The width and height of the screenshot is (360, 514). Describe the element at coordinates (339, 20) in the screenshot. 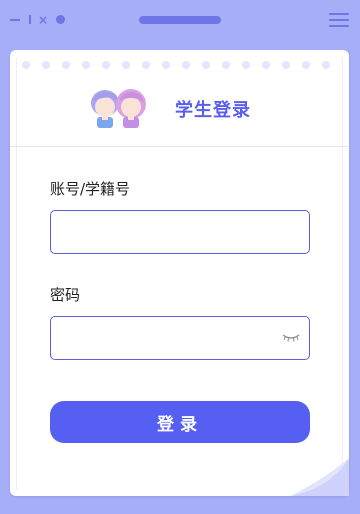

I see `menu-icon` at that location.